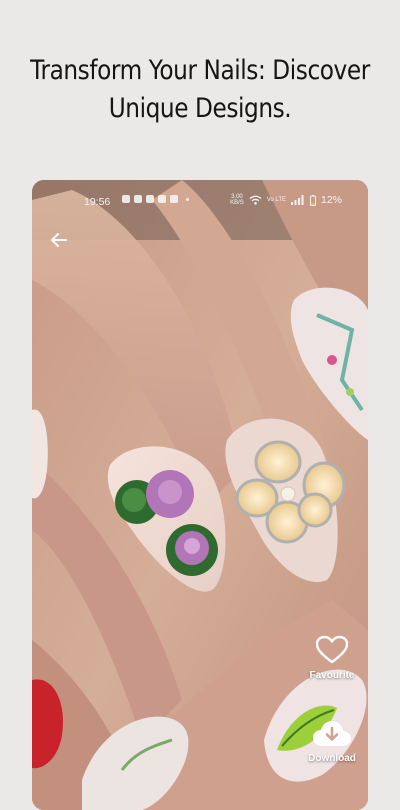 Image resolution: width=400 pixels, height=810 pixels. I want to click on headline-line-2: Unique Designs., so click(200, 108).